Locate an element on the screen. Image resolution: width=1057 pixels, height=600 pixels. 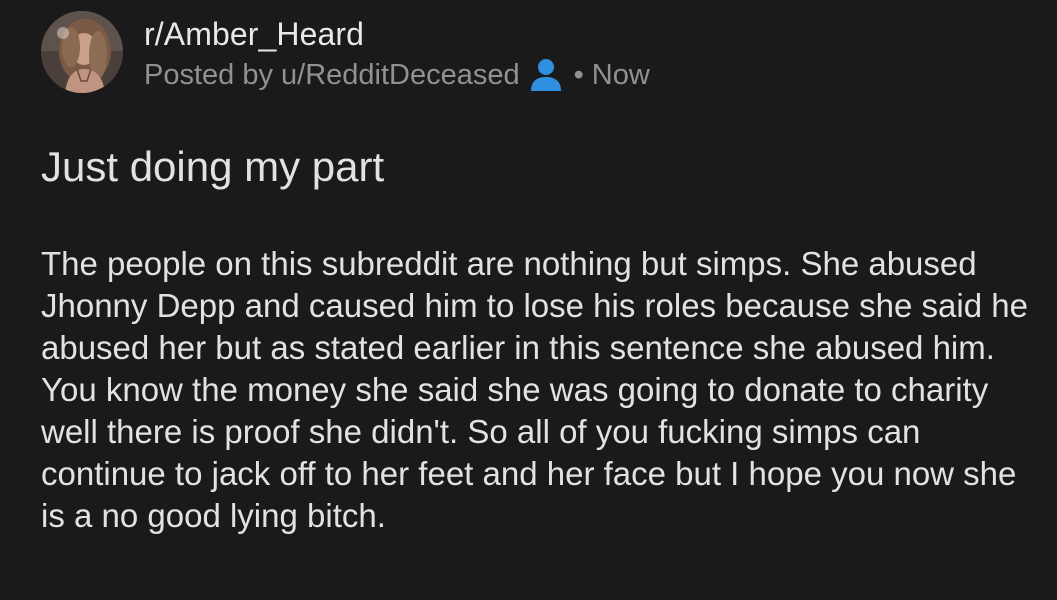
avatar-image is located at coordinates (82, 52).